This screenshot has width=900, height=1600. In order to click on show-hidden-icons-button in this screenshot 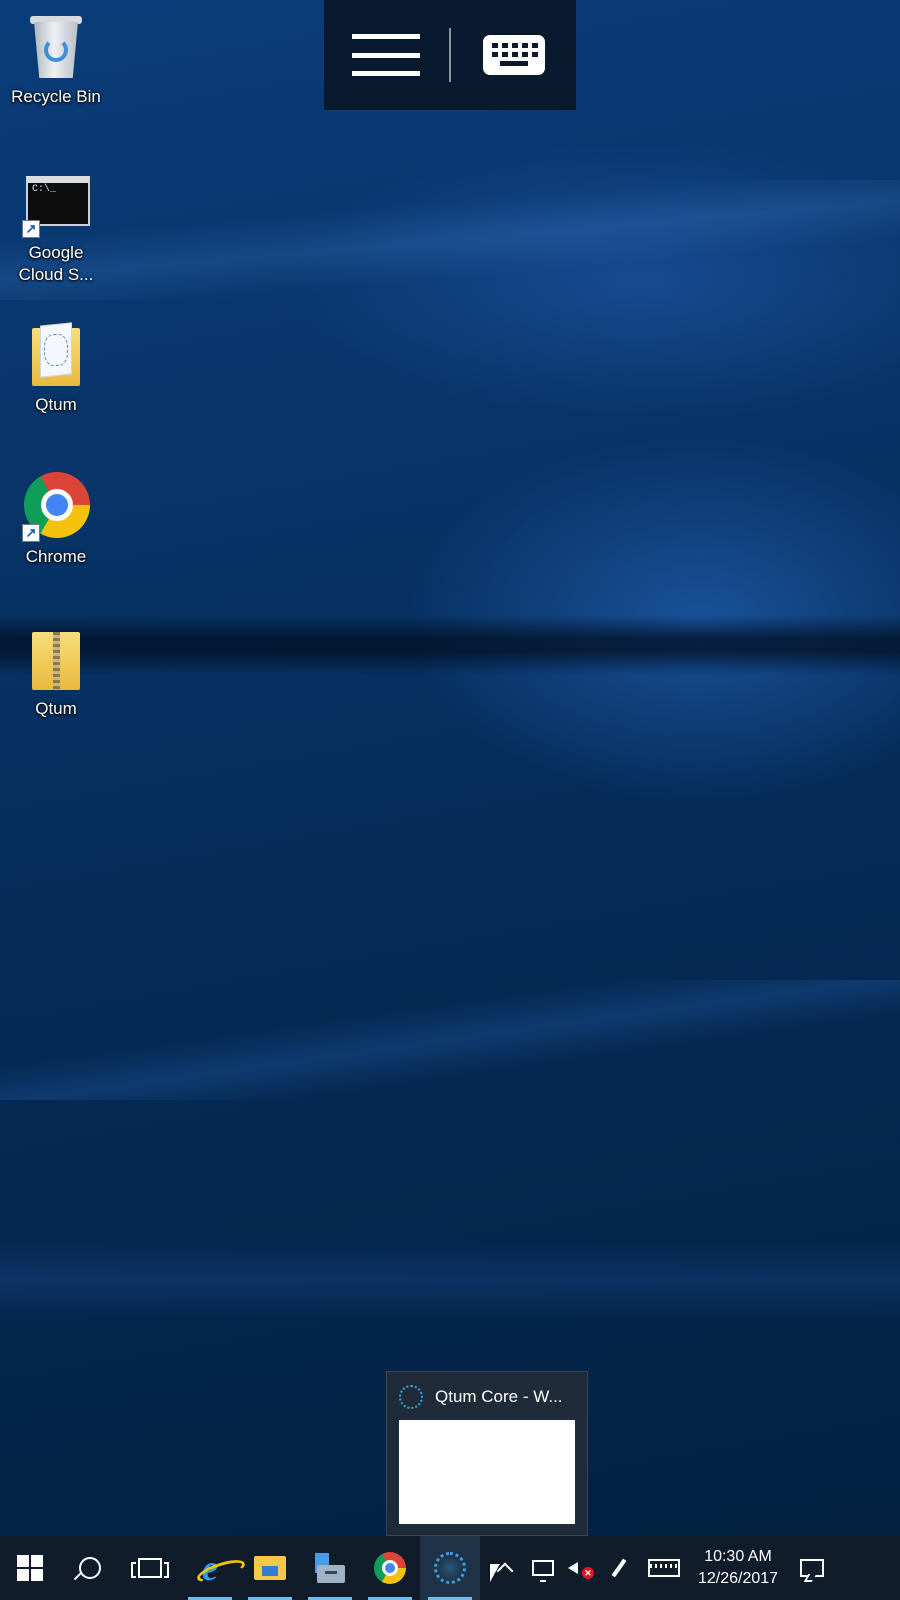, I will do `click(505, 1568)`.